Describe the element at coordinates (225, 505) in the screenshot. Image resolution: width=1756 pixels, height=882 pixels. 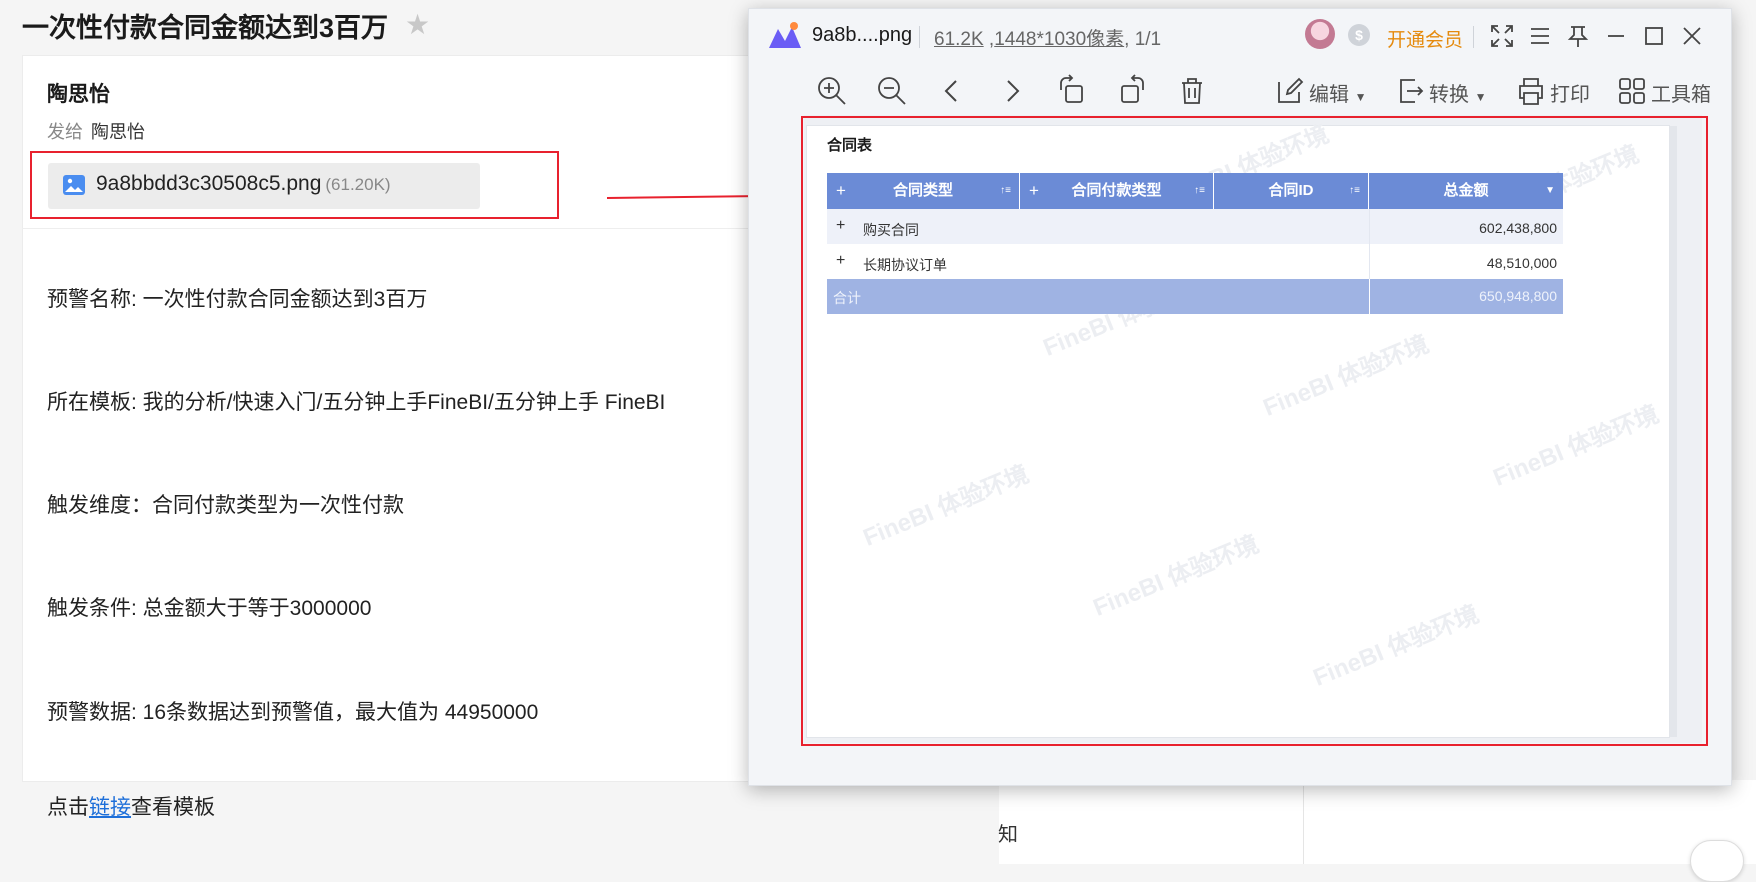
I see `trigger-dimension-line: 触发维度：合同付款类型为一次性付款` at that location.